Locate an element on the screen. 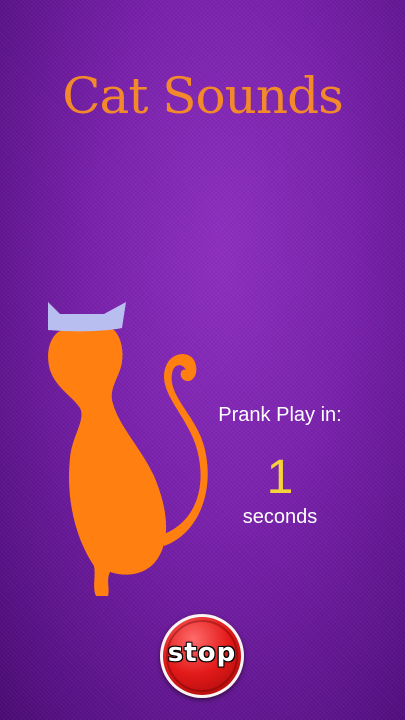 The width and height of the screenshot is (405, 720). app-title: Cat Sounds is located at coordinates (202, 96).